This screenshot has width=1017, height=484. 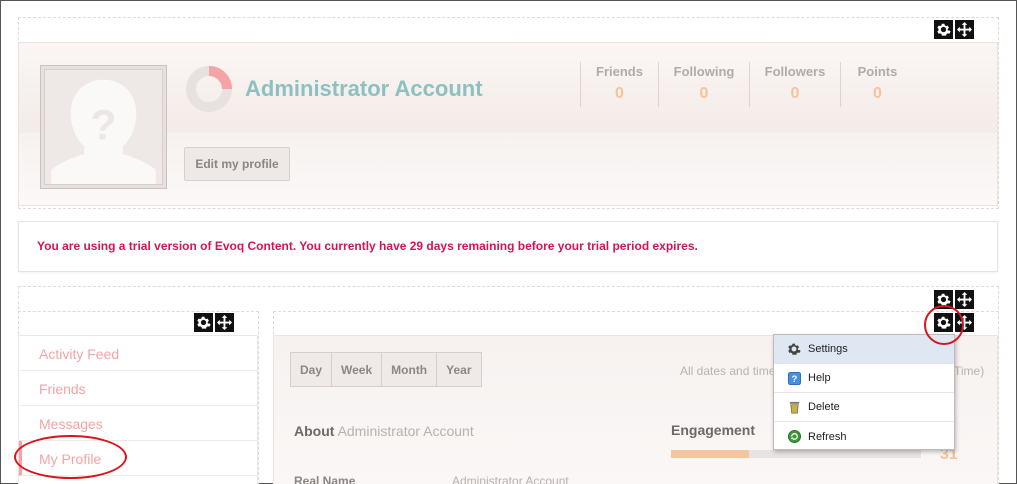 What do you see at coordinates (458, 369) in the screenshot?
I see `range-year-button: Year` at bounding box center [458, 369].